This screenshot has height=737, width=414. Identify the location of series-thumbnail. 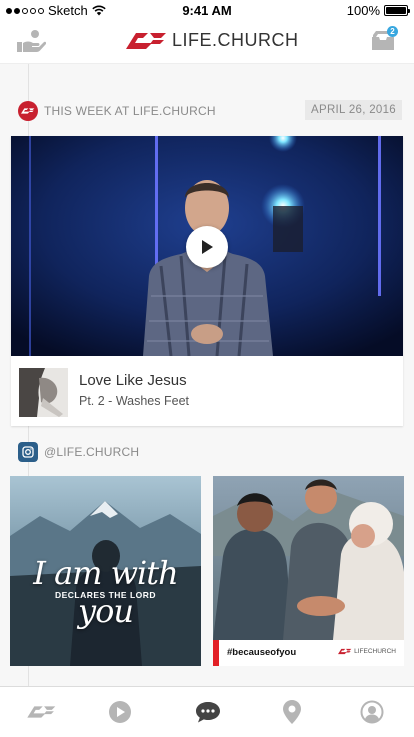
(43, 392).